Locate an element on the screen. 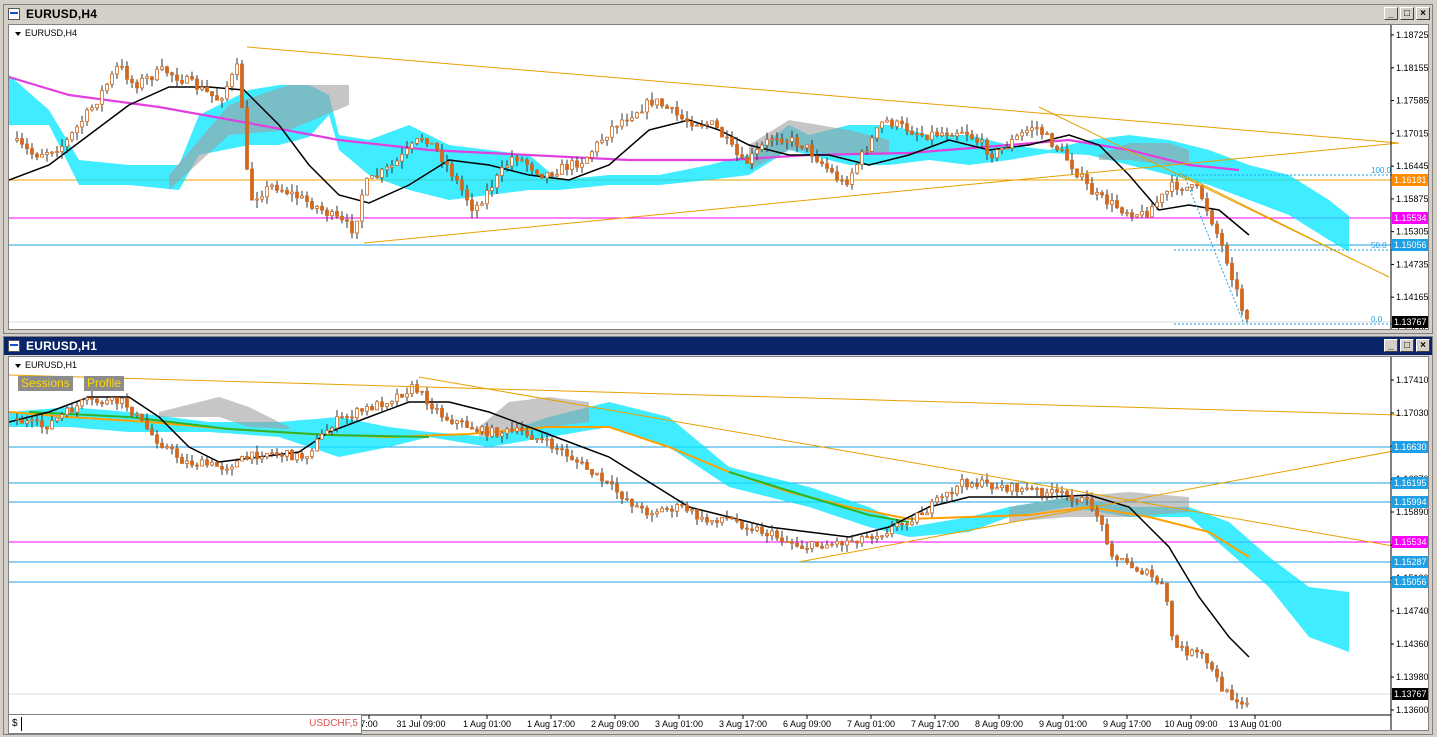 This screenshot has height=737, width=1437. price-axis-label: 1.13600 is located at coordinates (1412, 710).